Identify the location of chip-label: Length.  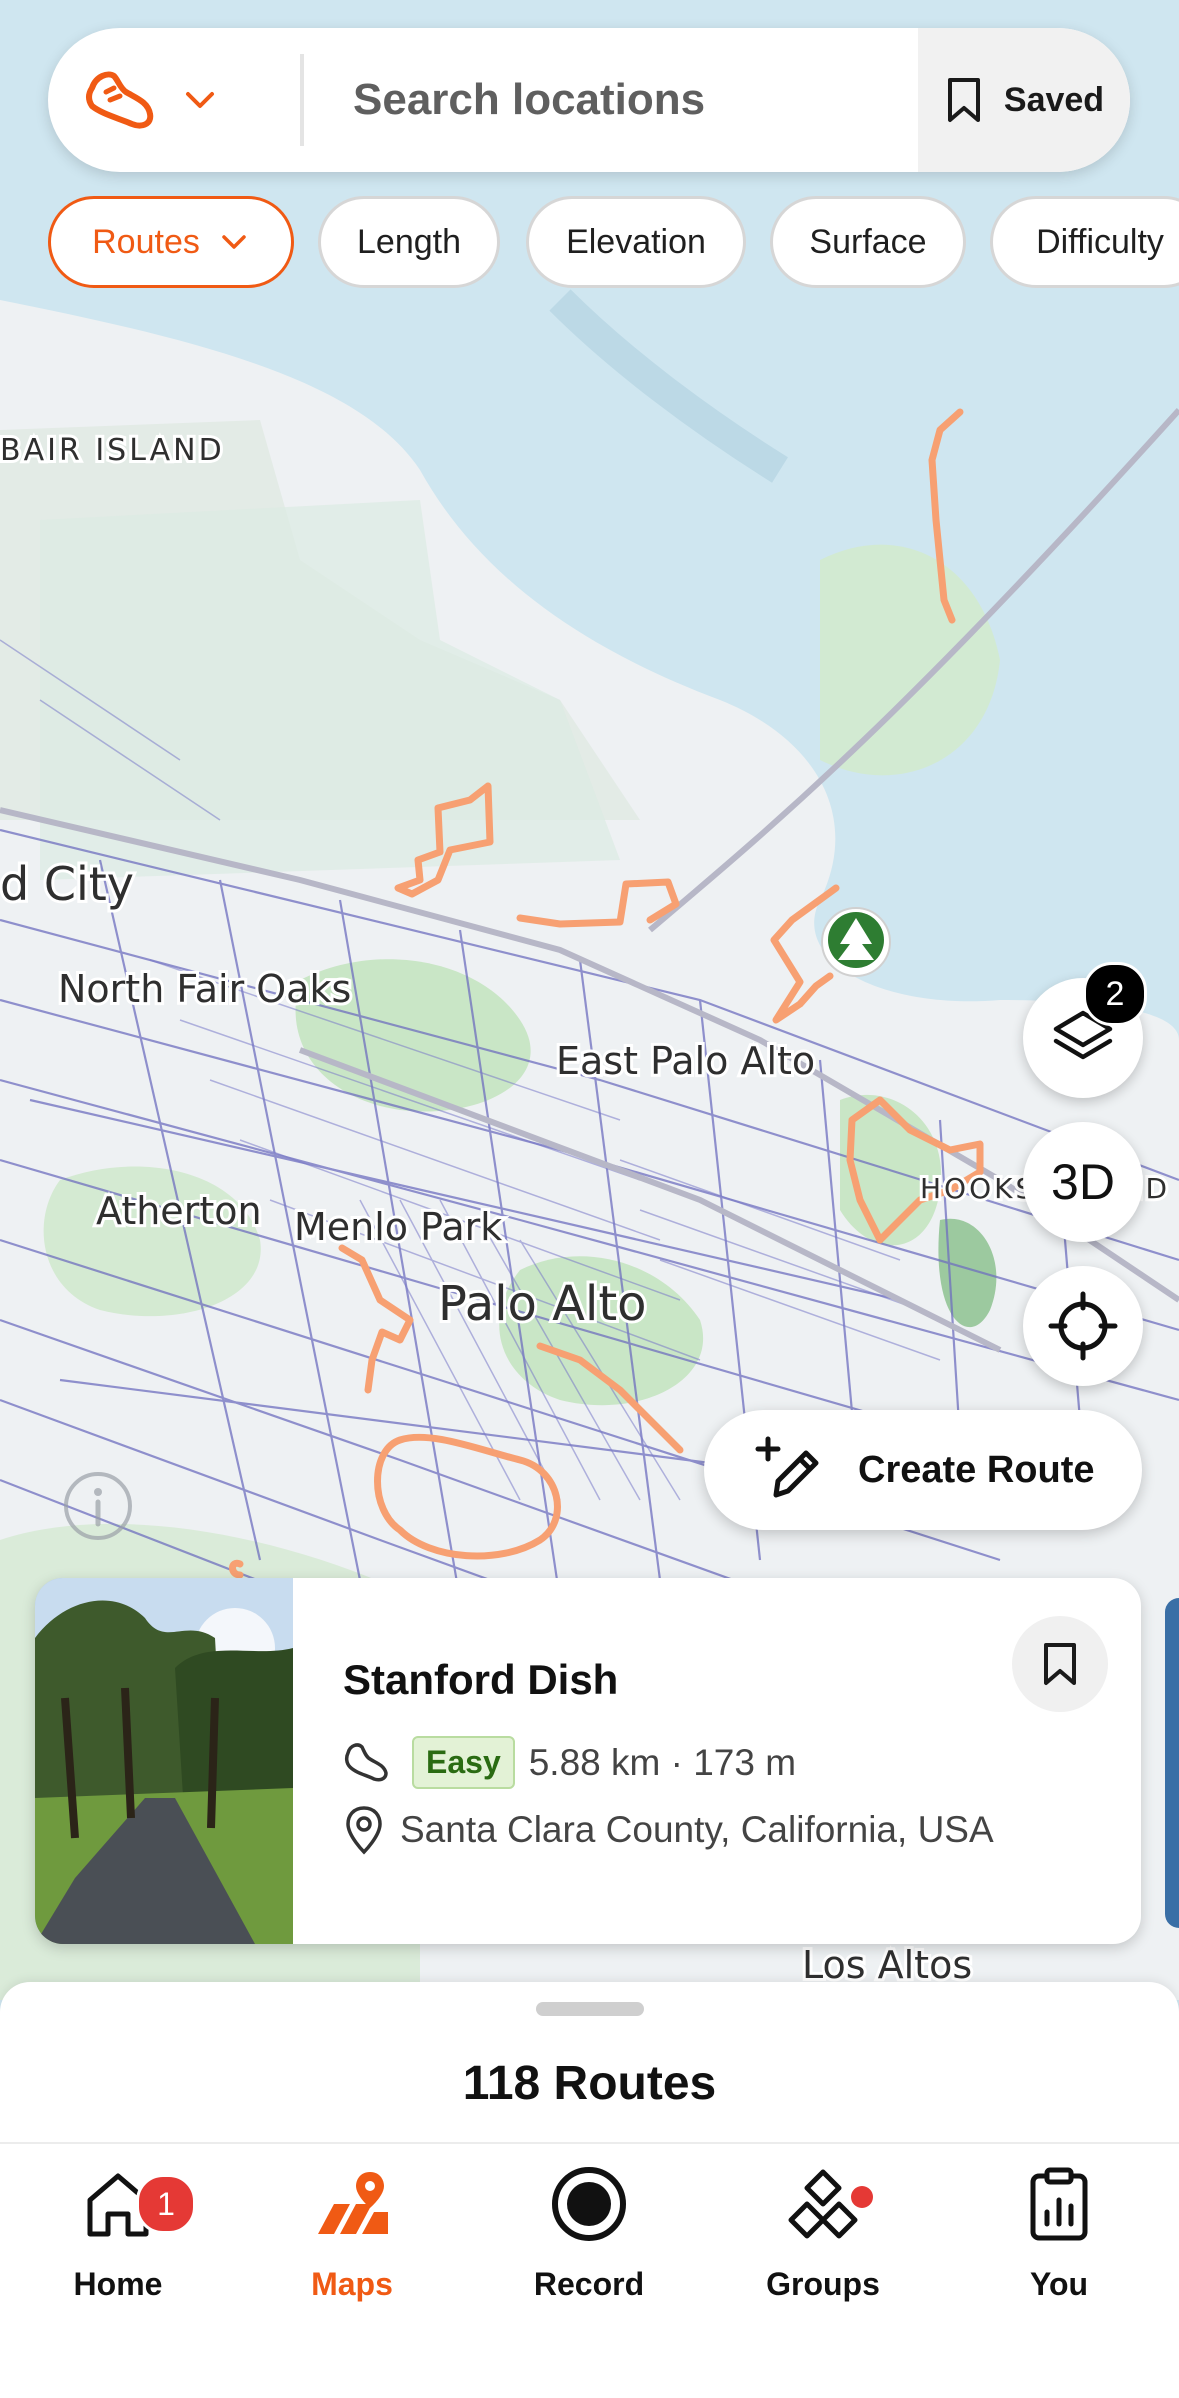
(409, 241).